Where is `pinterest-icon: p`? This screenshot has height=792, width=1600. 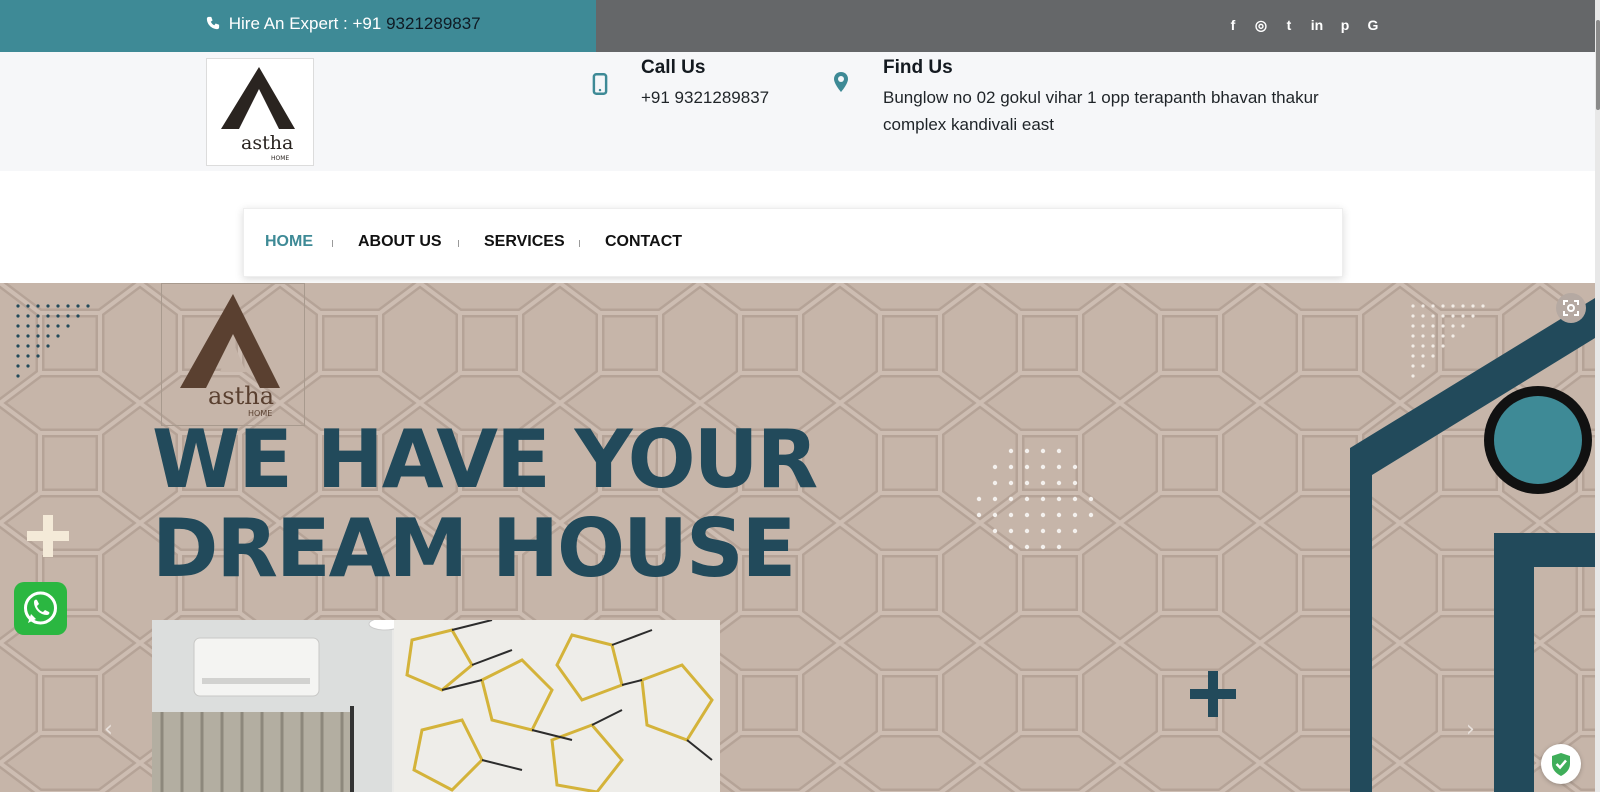 pinterest-icon: p is located at coordinates (1345, 25).